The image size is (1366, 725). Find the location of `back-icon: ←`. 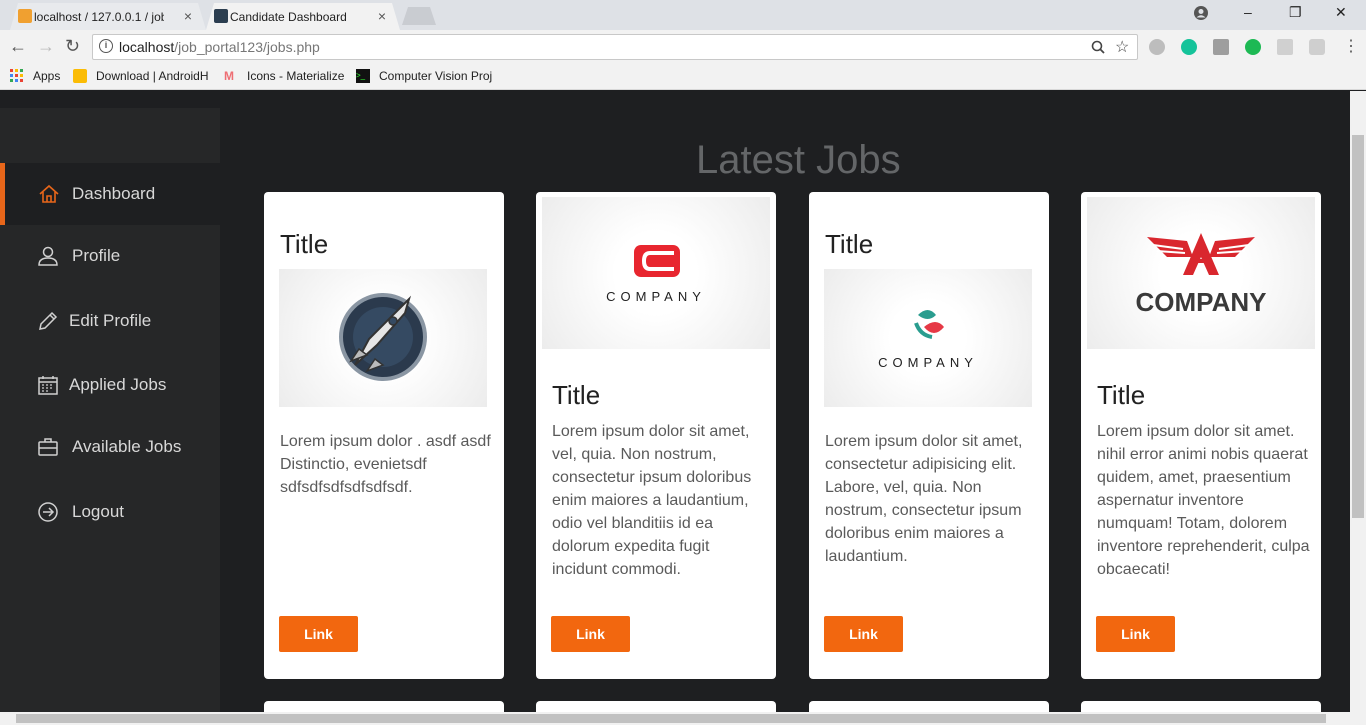

back-icon: ← is located at coordinates (18, 46).